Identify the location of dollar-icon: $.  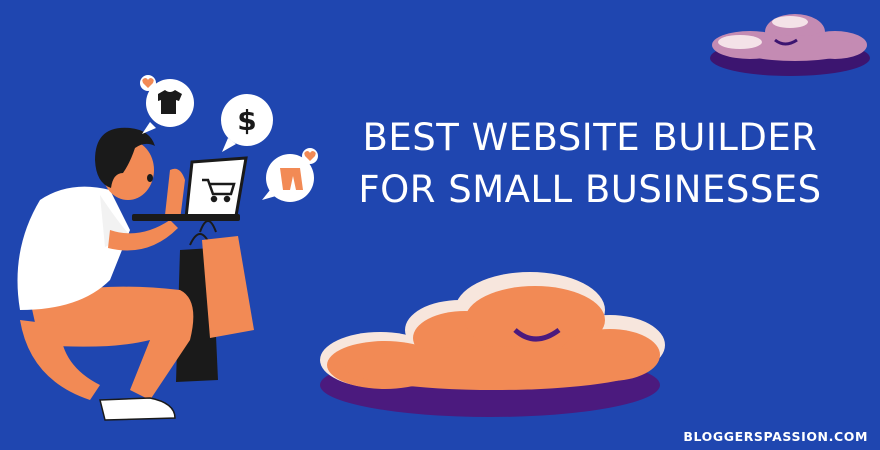
(246, 120).